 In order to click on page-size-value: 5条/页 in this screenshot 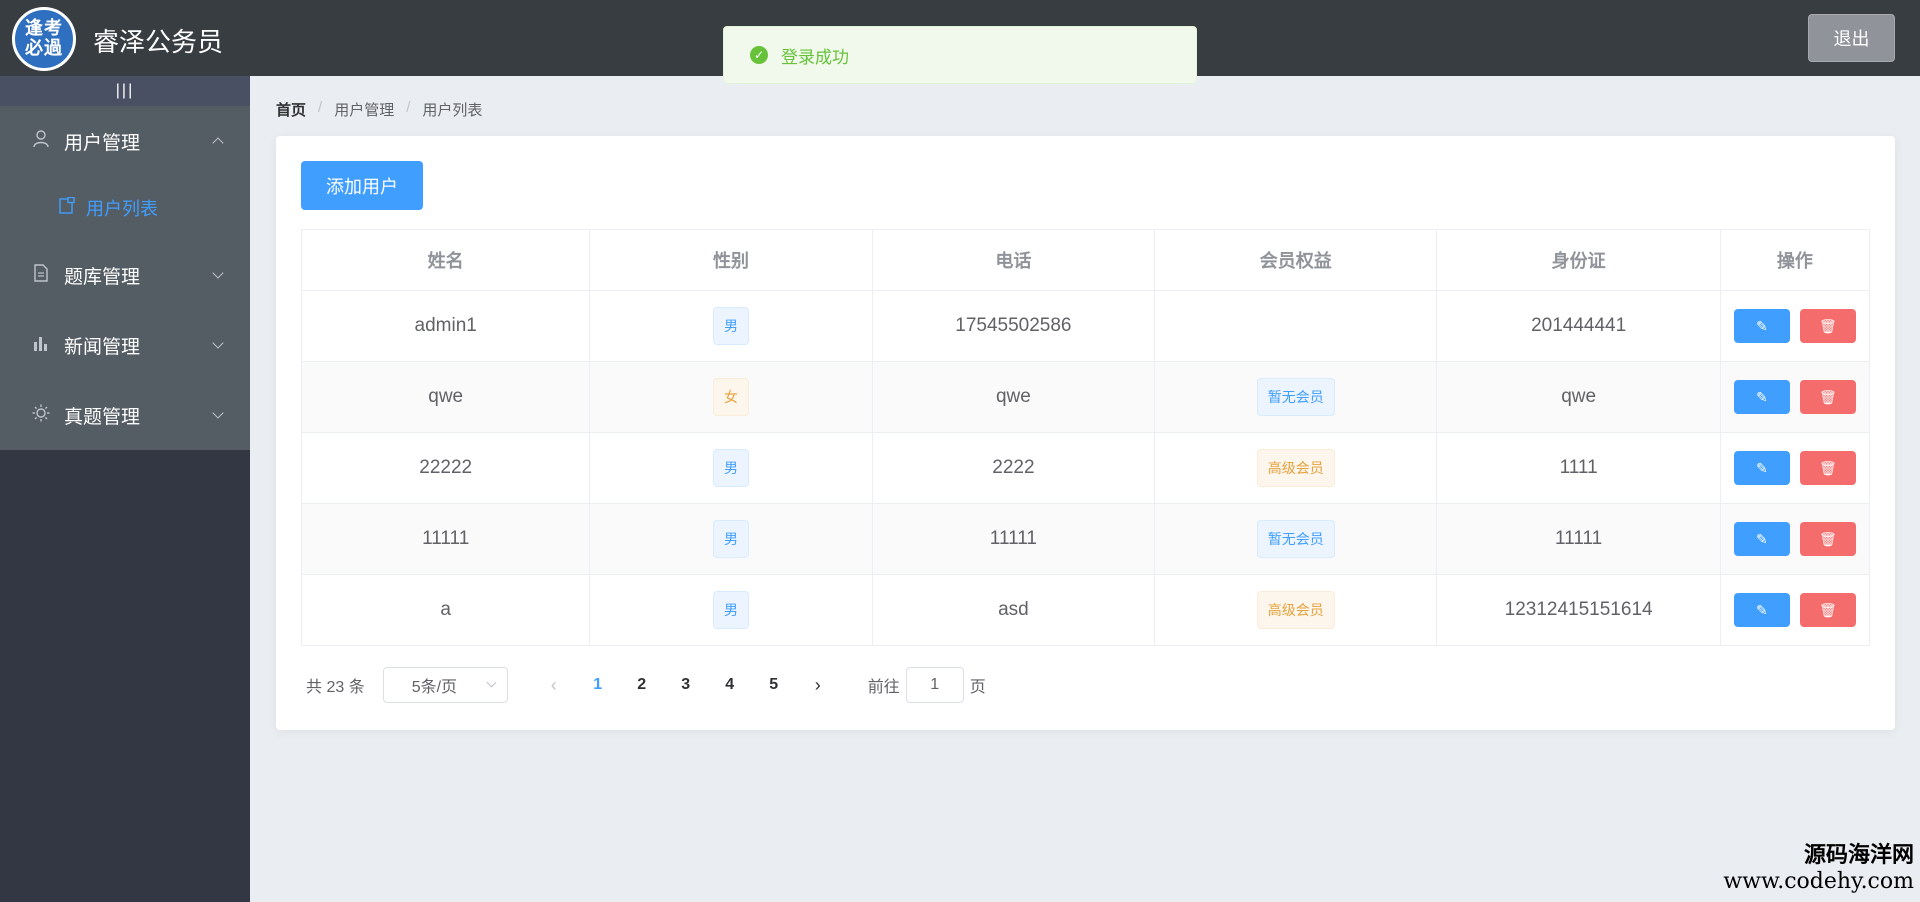, I will do `click(434, 687)`.